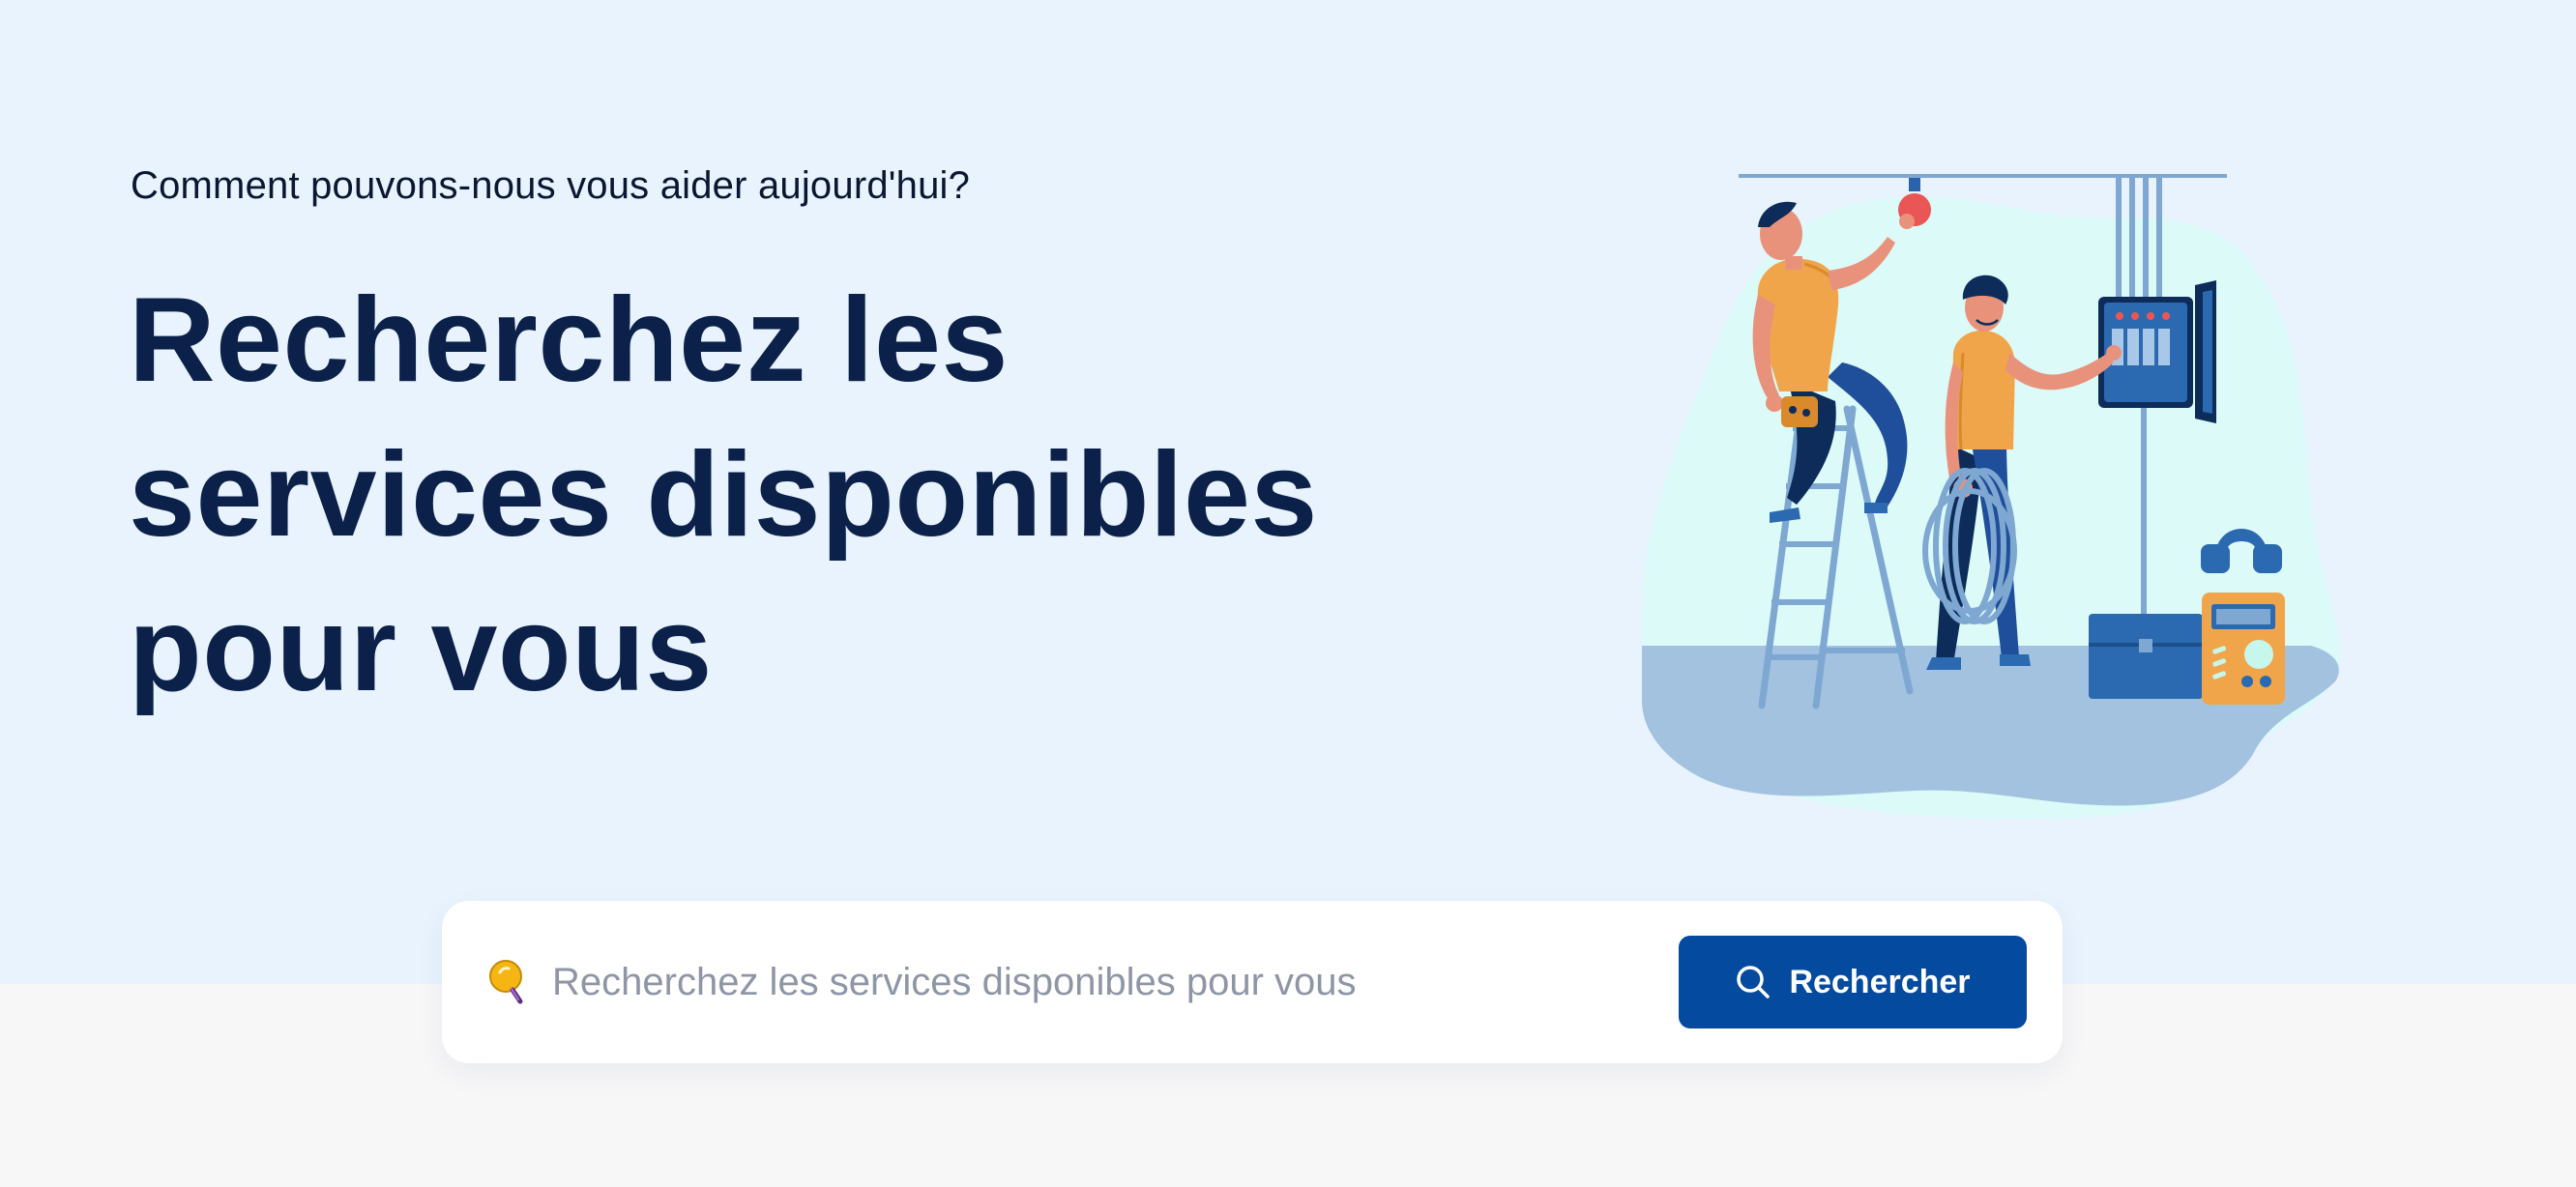  Describe the element at coordinates (506, 982) in the screenshot. I see `lightbulb-icon` at that location.